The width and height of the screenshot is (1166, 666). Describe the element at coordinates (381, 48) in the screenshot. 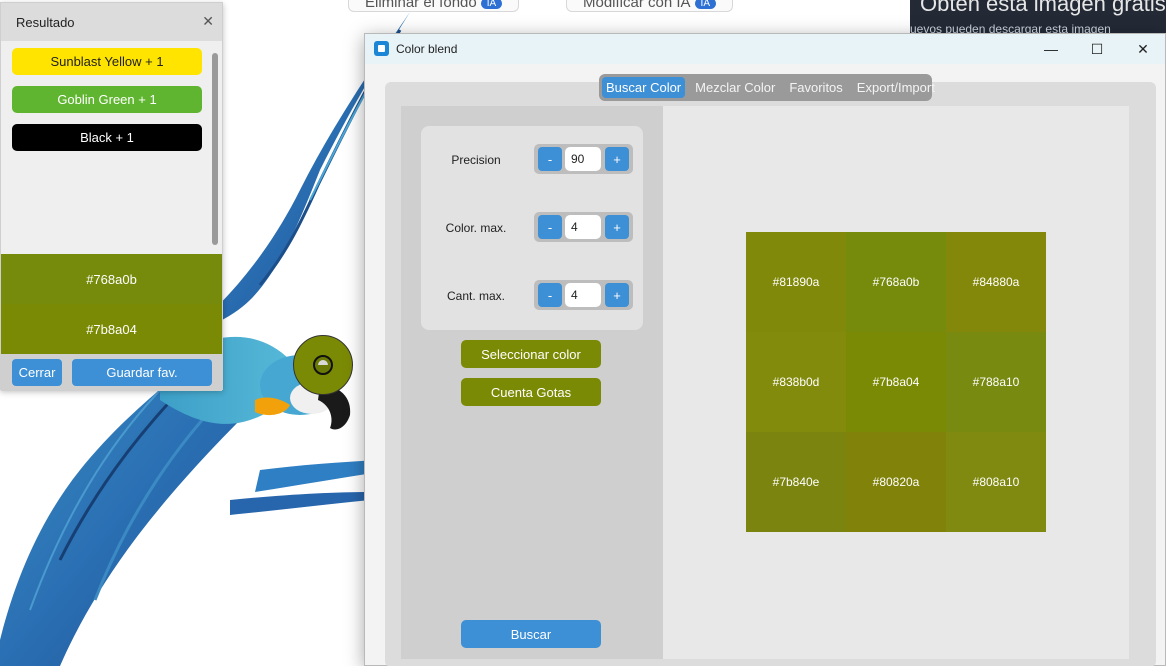

I see `app-icon` at that location.